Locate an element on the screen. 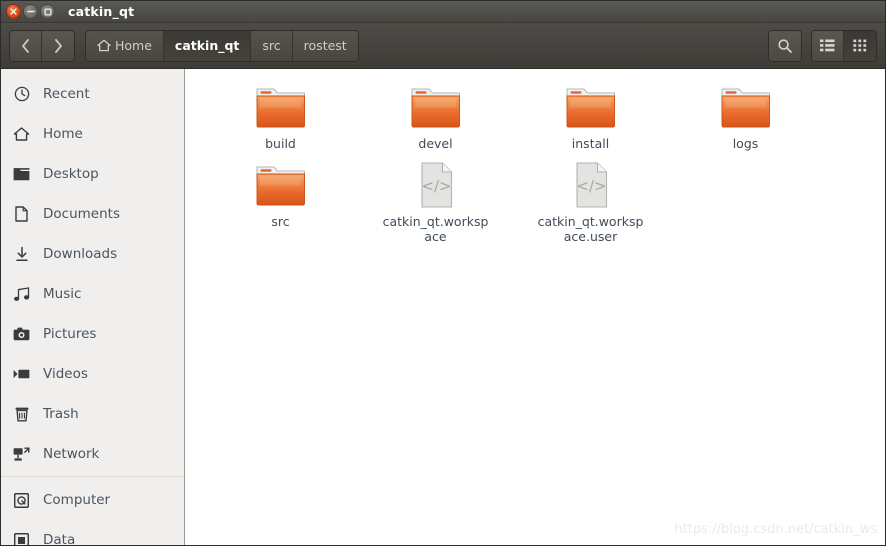 Image resolution: width=886 pixels, height=546 pixels. breadcrumb-item-label: Home is located at coordinates (133, 45).